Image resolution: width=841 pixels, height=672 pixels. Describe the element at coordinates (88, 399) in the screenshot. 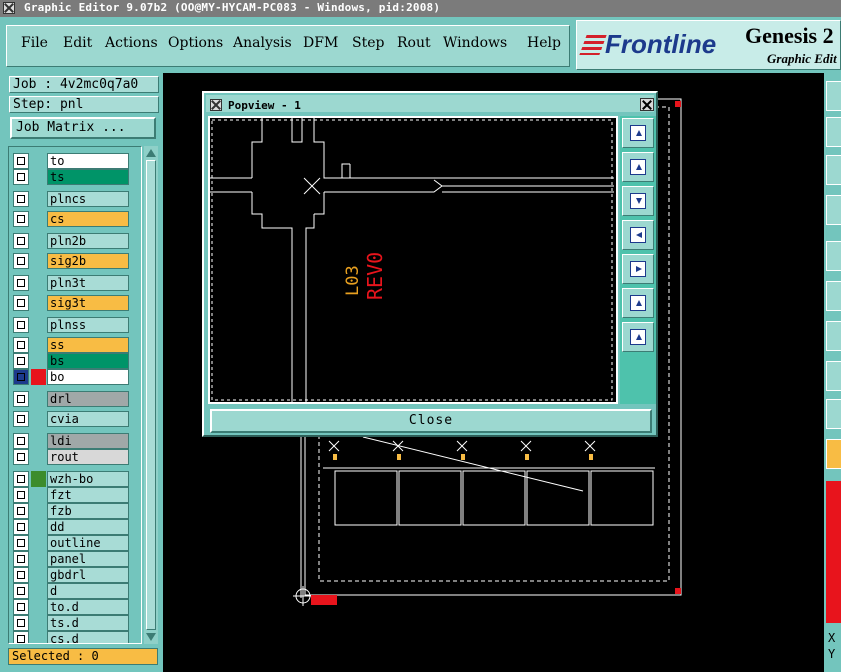

I see `layer-name: drl` at that location.